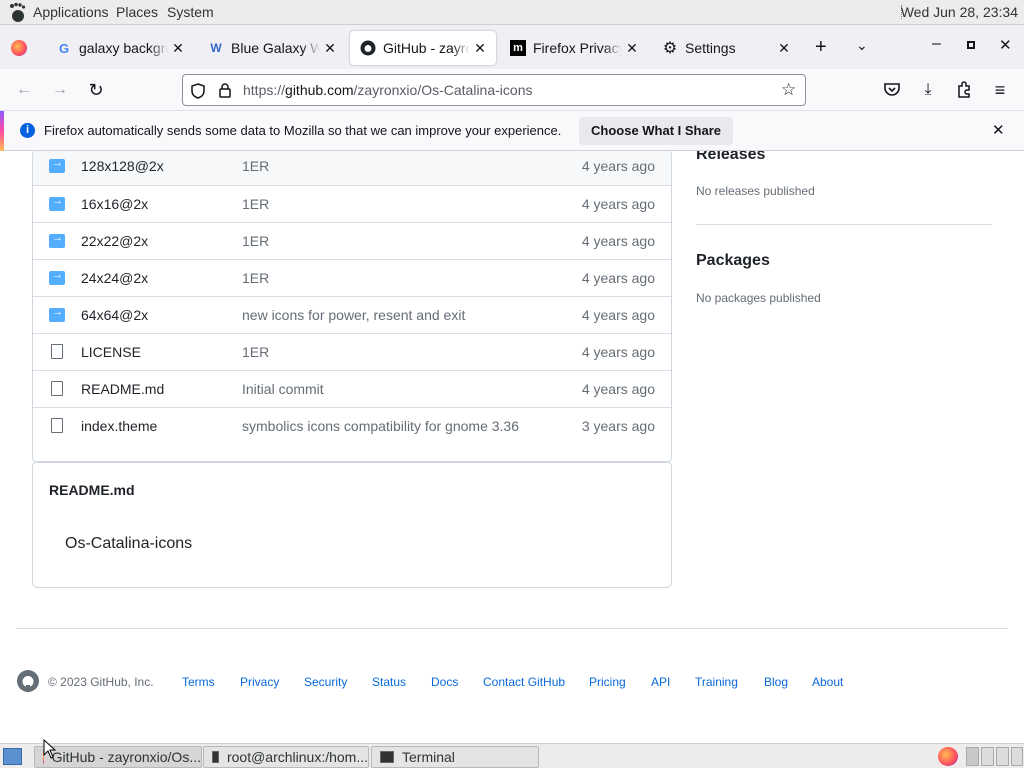 The image size is (1024, 768). I want to click on file-name-link: 22x22@2x, so click(114, 241).